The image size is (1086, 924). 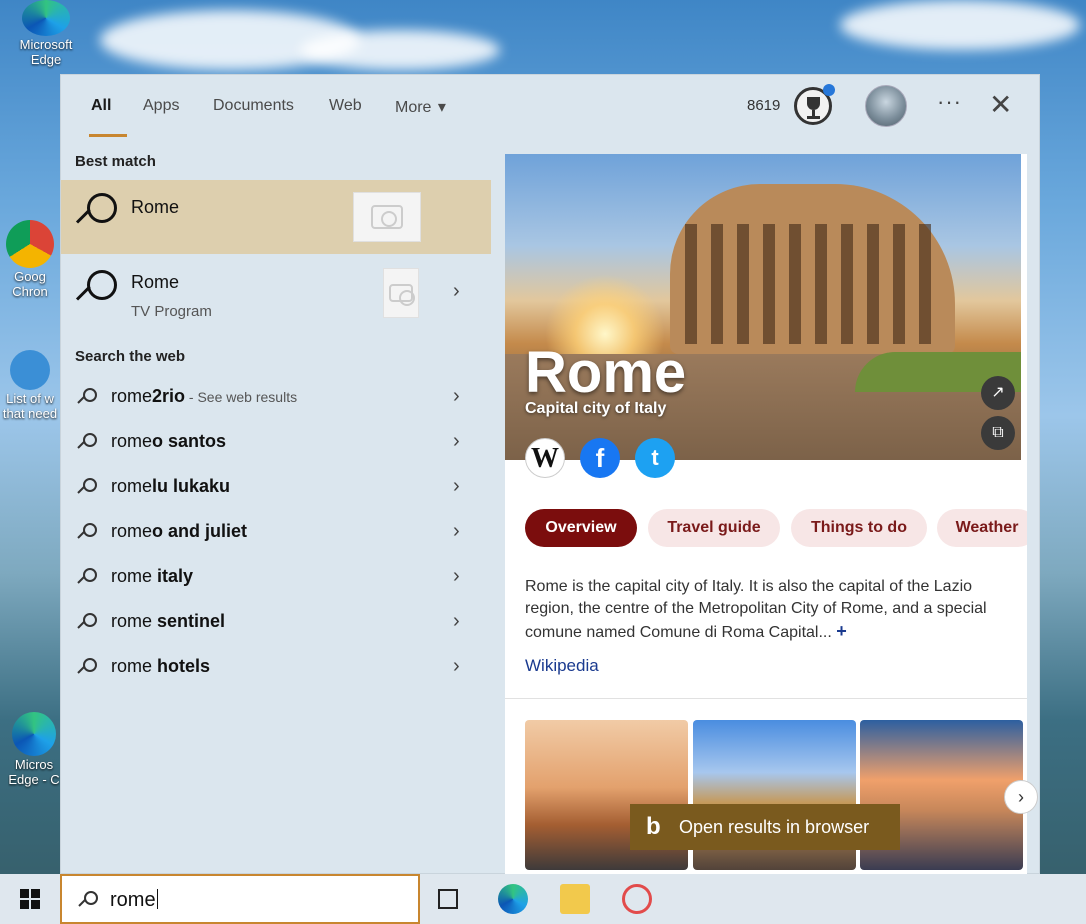 I want to click on best-match-result: Rome TV Program ›, so click(x=276, y=292).